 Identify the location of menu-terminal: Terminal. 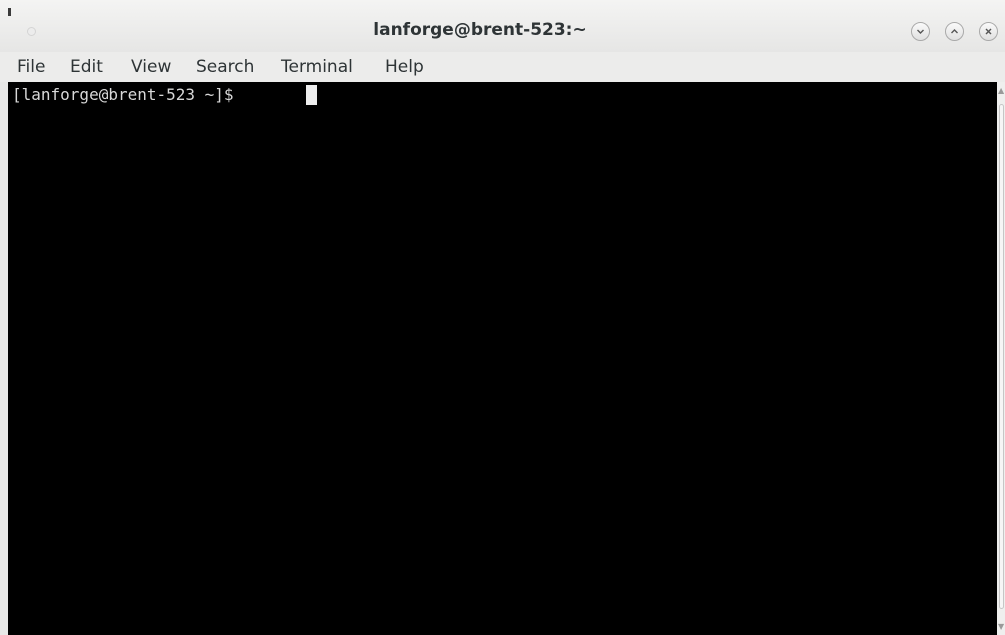
(317, 67).